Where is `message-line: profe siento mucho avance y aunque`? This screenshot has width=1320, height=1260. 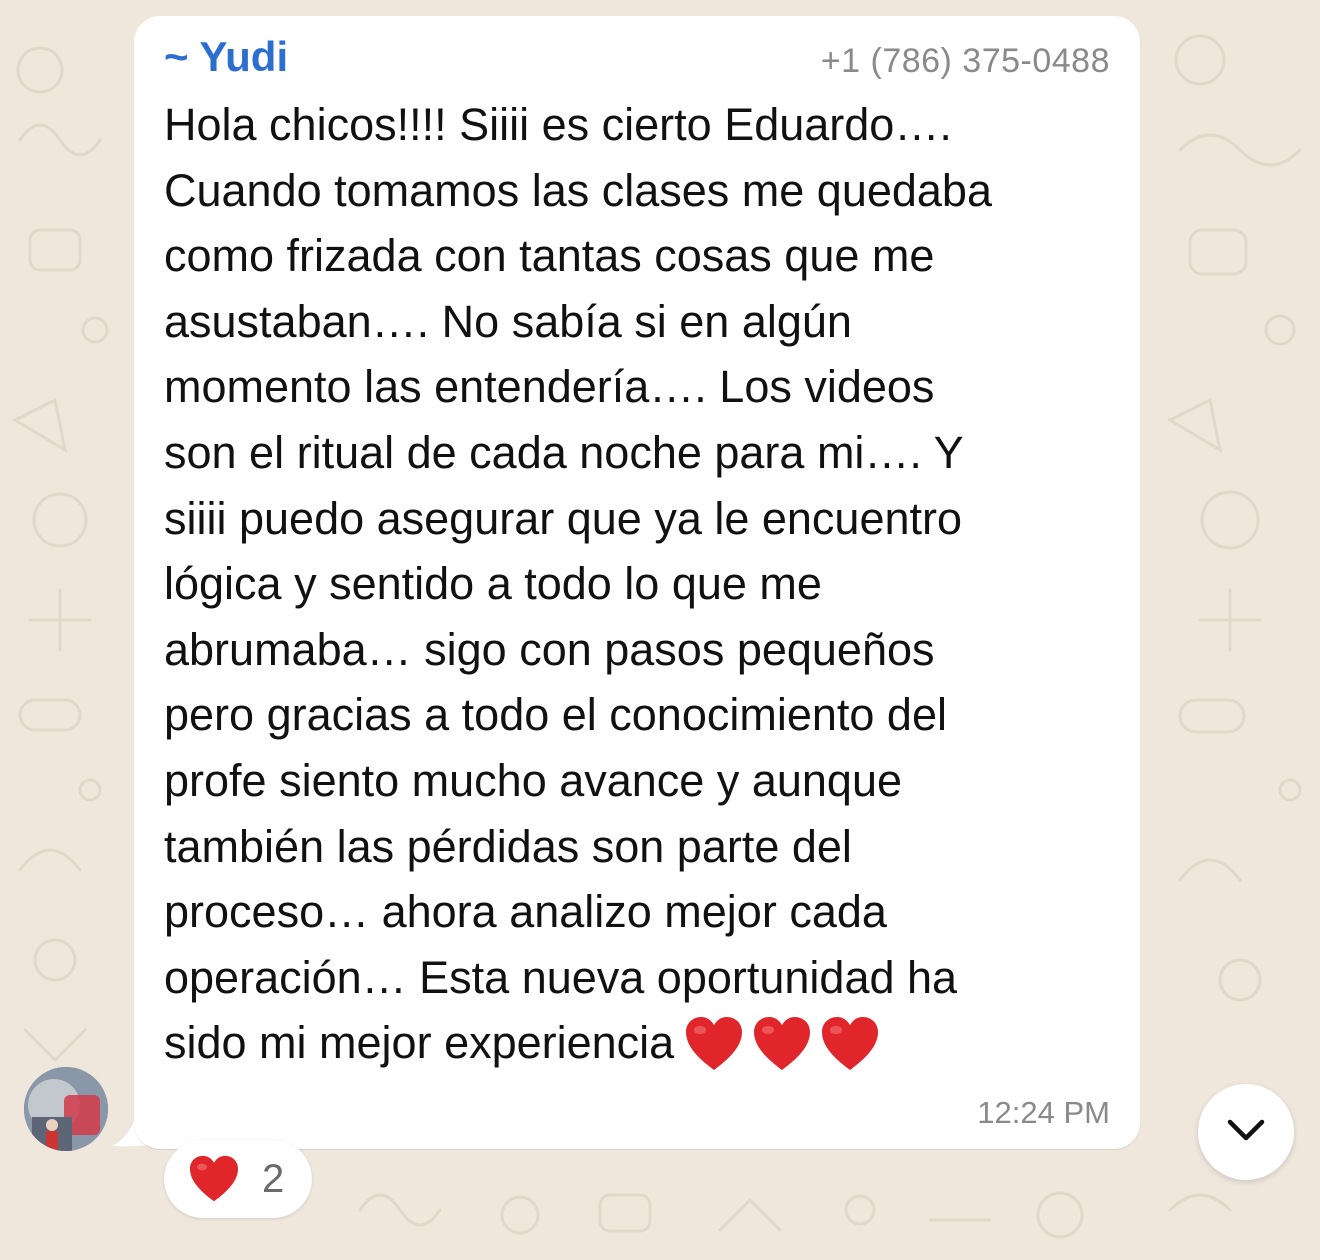 message-line: profe siento mucho avance y aunque is located at coordinates (533, 780).